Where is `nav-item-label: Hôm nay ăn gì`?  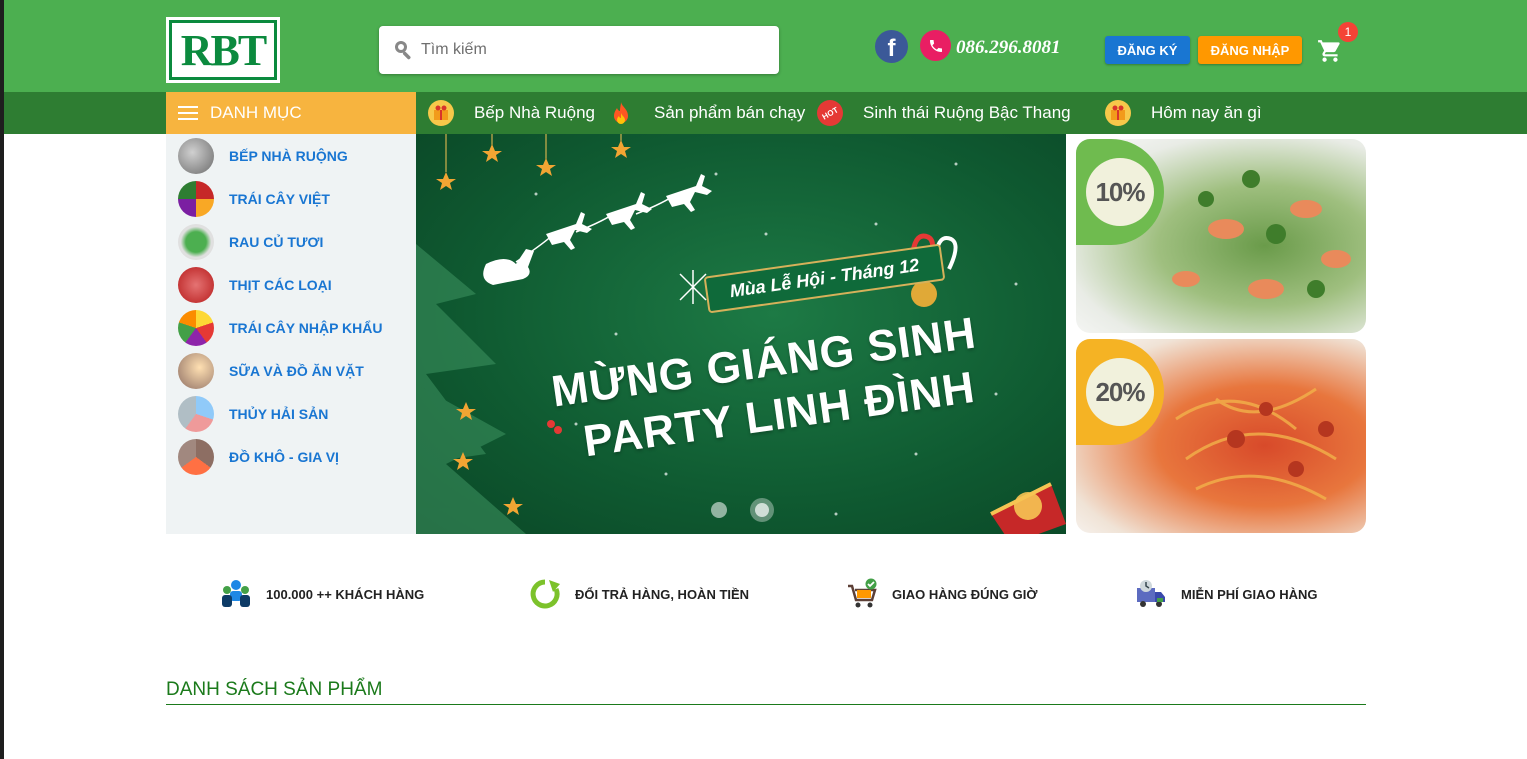
nav-item-label: Hôm nay ăn gì is located at coordinates (1206, 112).